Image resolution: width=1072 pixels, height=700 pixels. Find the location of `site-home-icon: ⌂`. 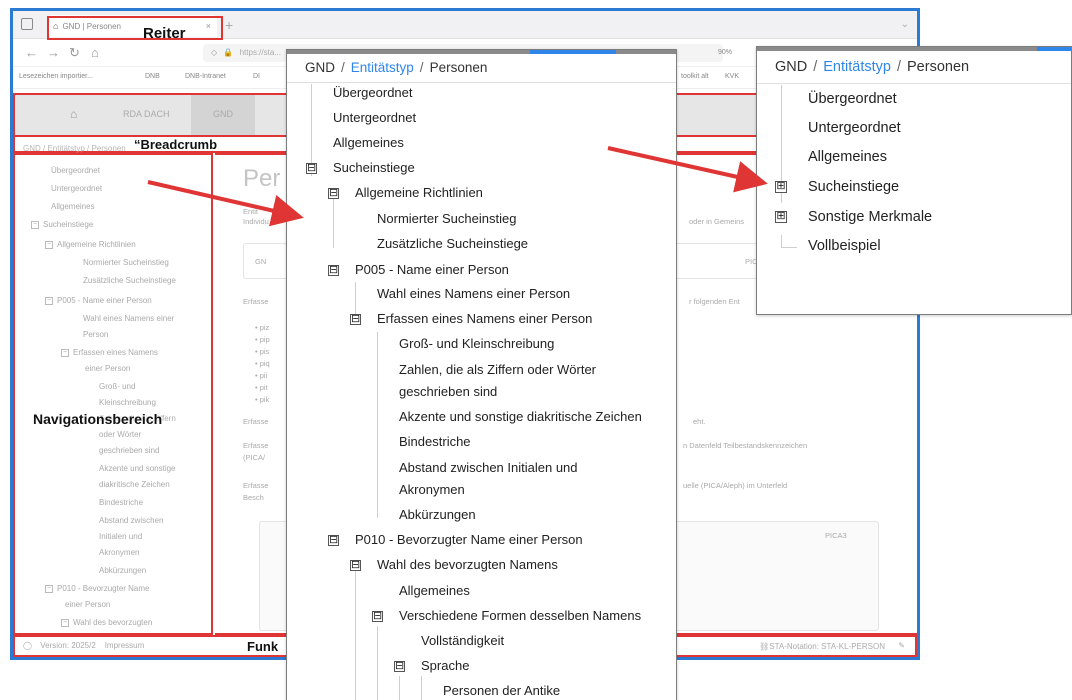

site-home-icon: ⌂ is located at coordinates (73, 114).